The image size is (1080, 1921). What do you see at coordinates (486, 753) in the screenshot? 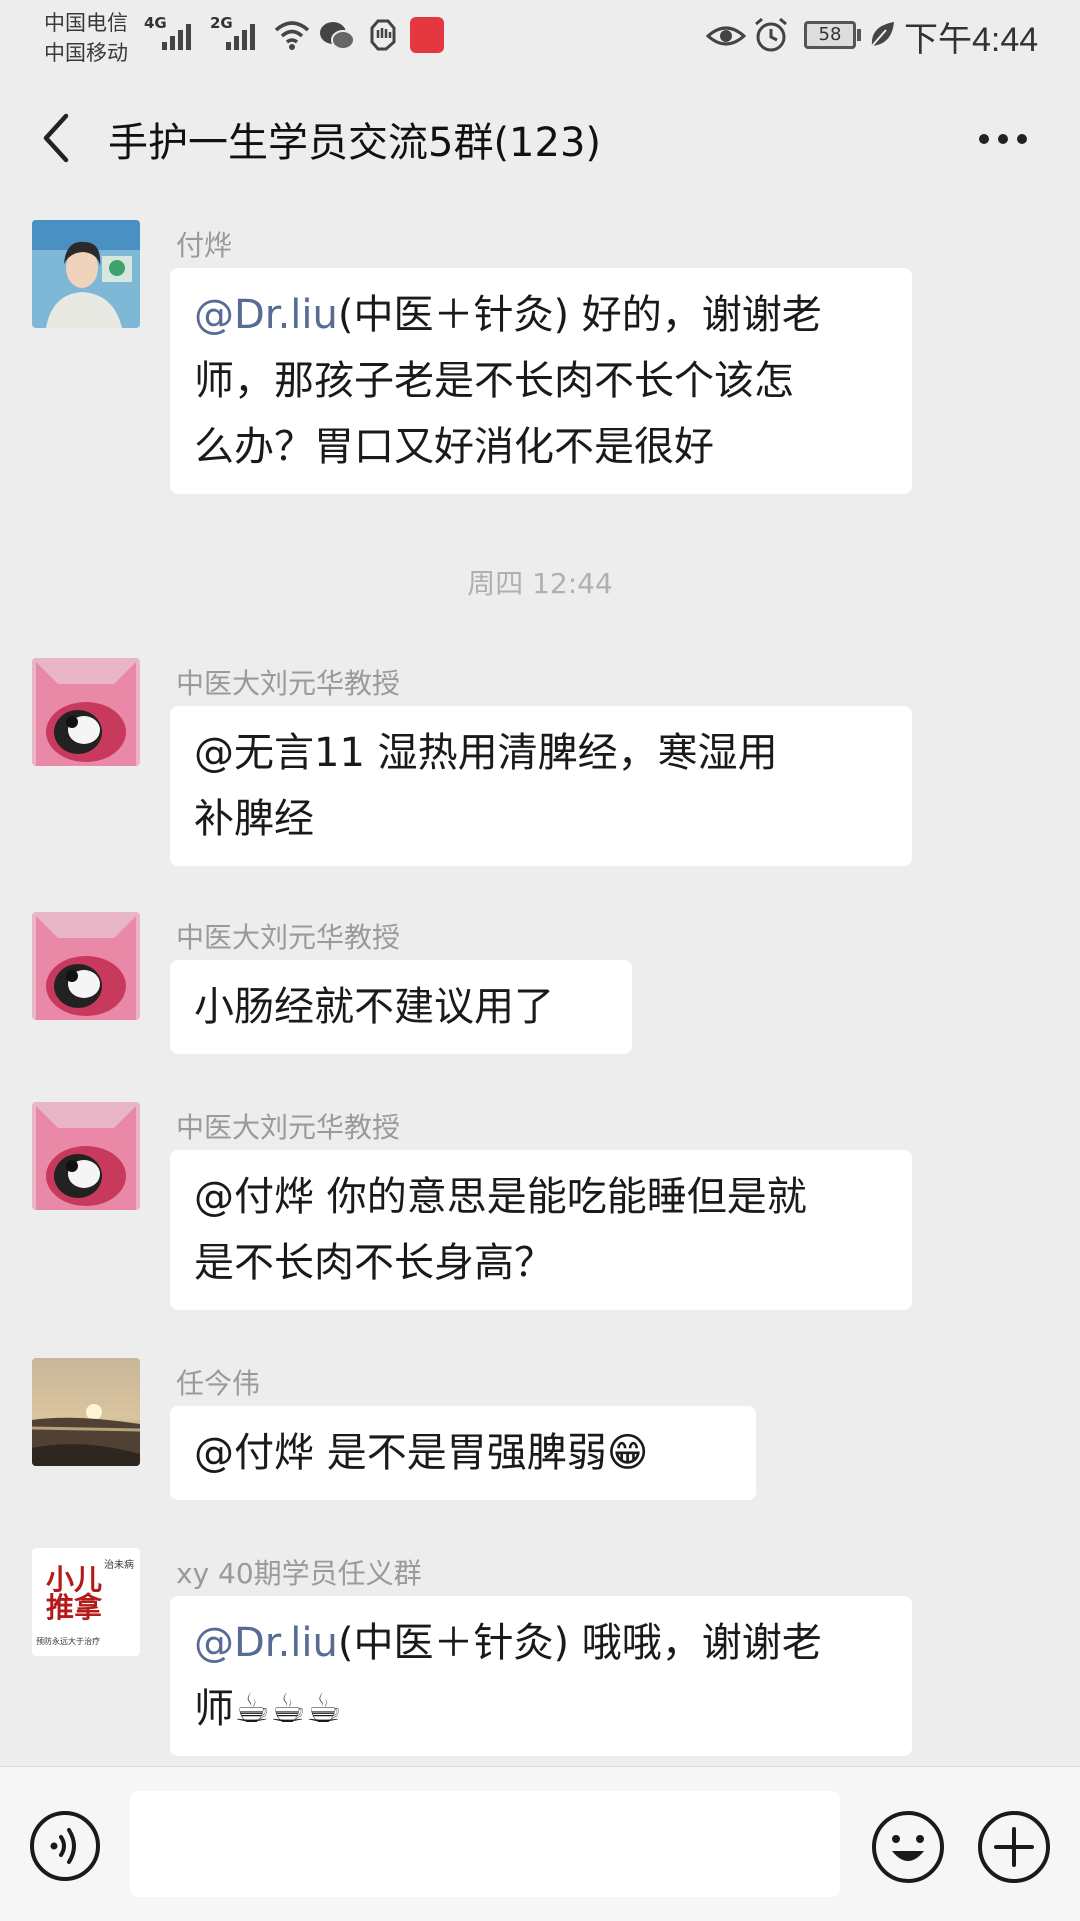
I see `message-line: @无言11 湿热用清脾经，寒湿用` at bounding box center [486, 753].